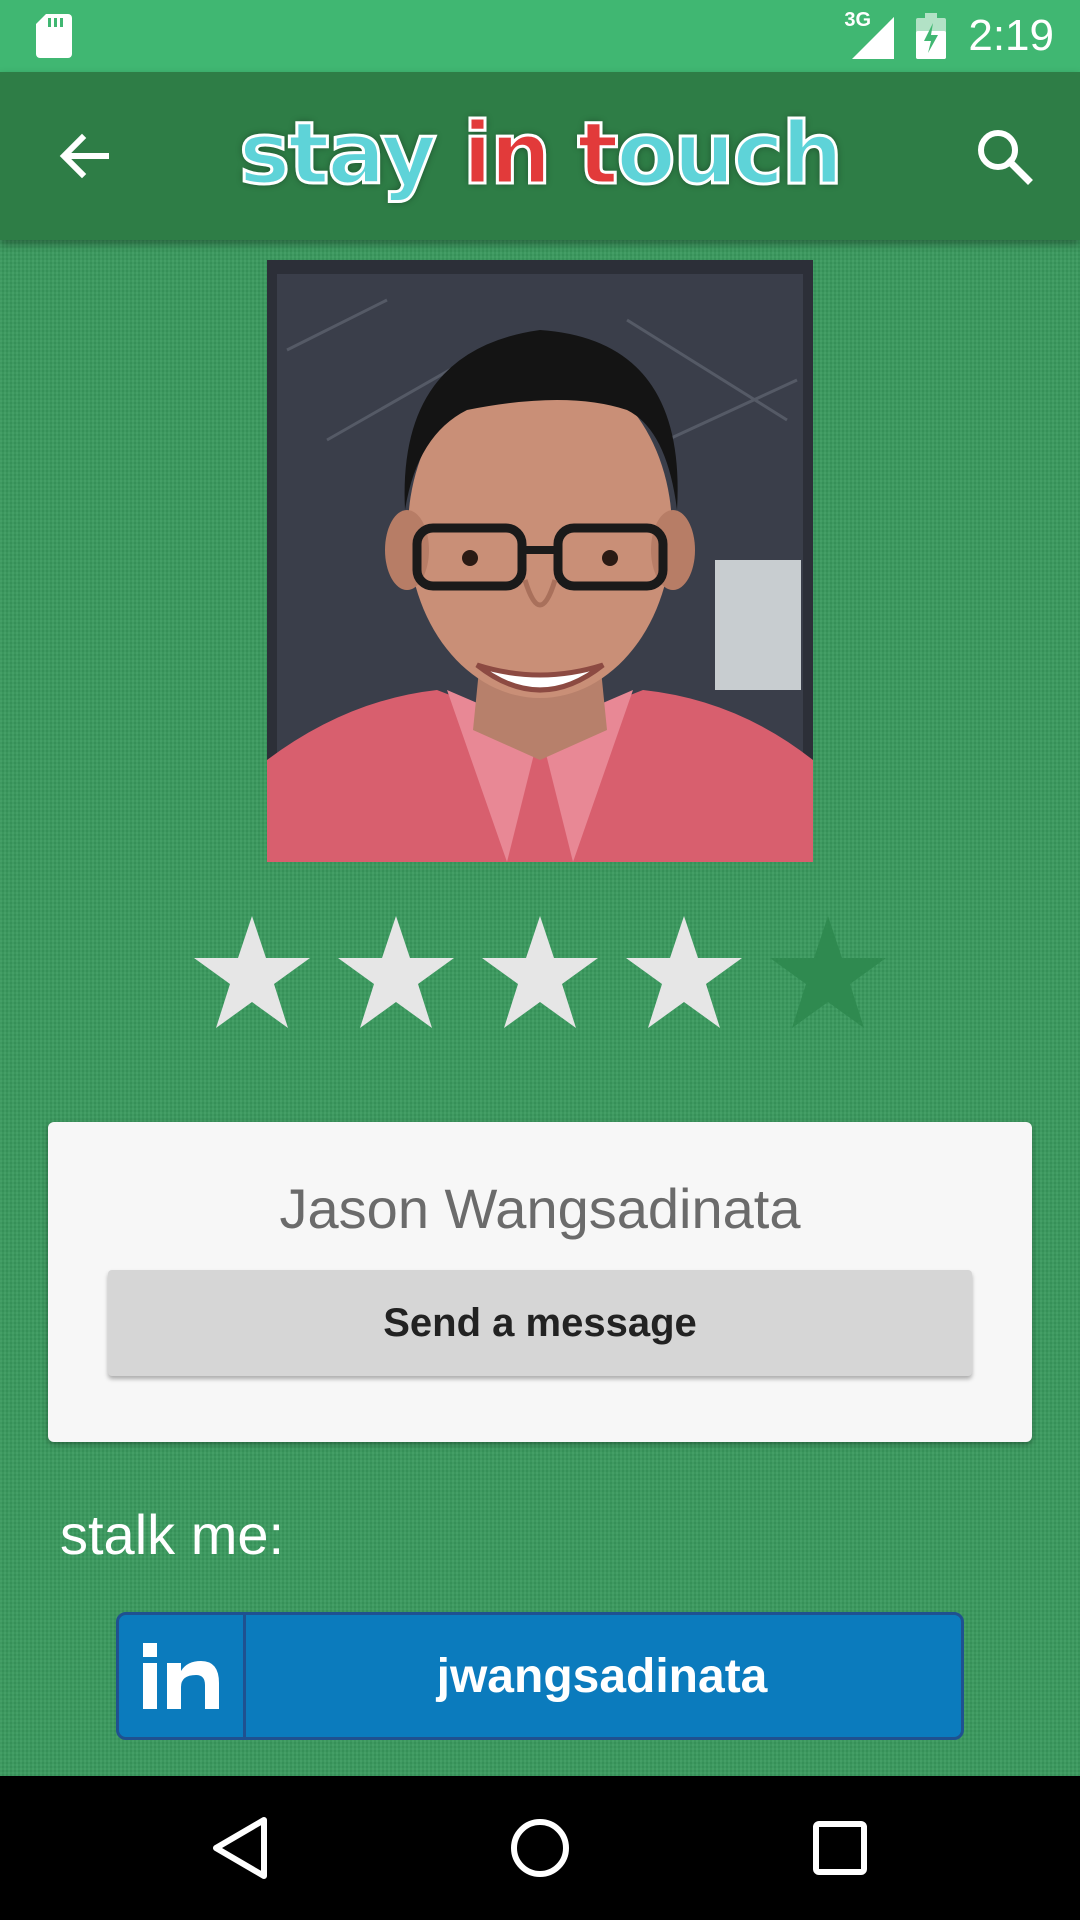 Image resolution: width=1080 pixels, height=1920 pixels. I want to click on signal-icon: 3G, so click(870, 34).